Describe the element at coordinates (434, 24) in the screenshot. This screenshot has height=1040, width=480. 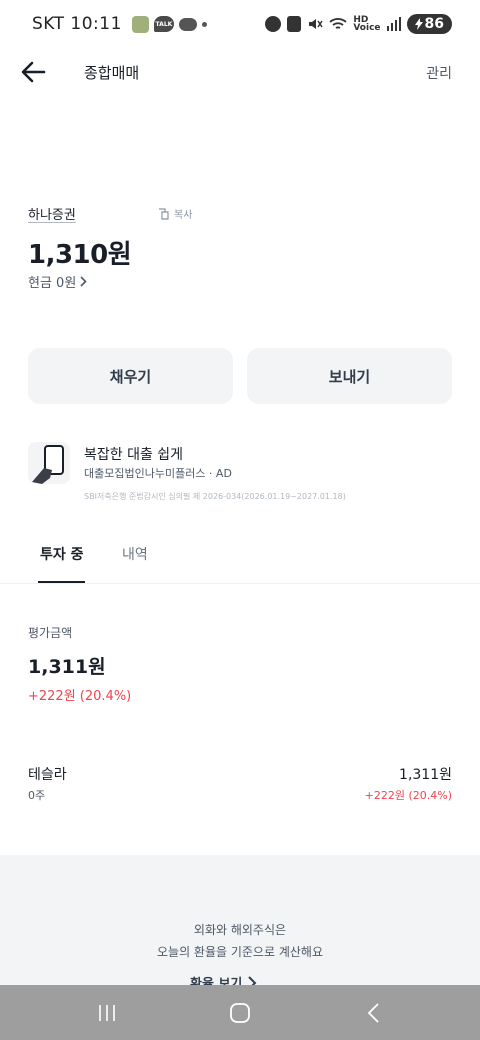
I see `battery-level: 86` at that location.